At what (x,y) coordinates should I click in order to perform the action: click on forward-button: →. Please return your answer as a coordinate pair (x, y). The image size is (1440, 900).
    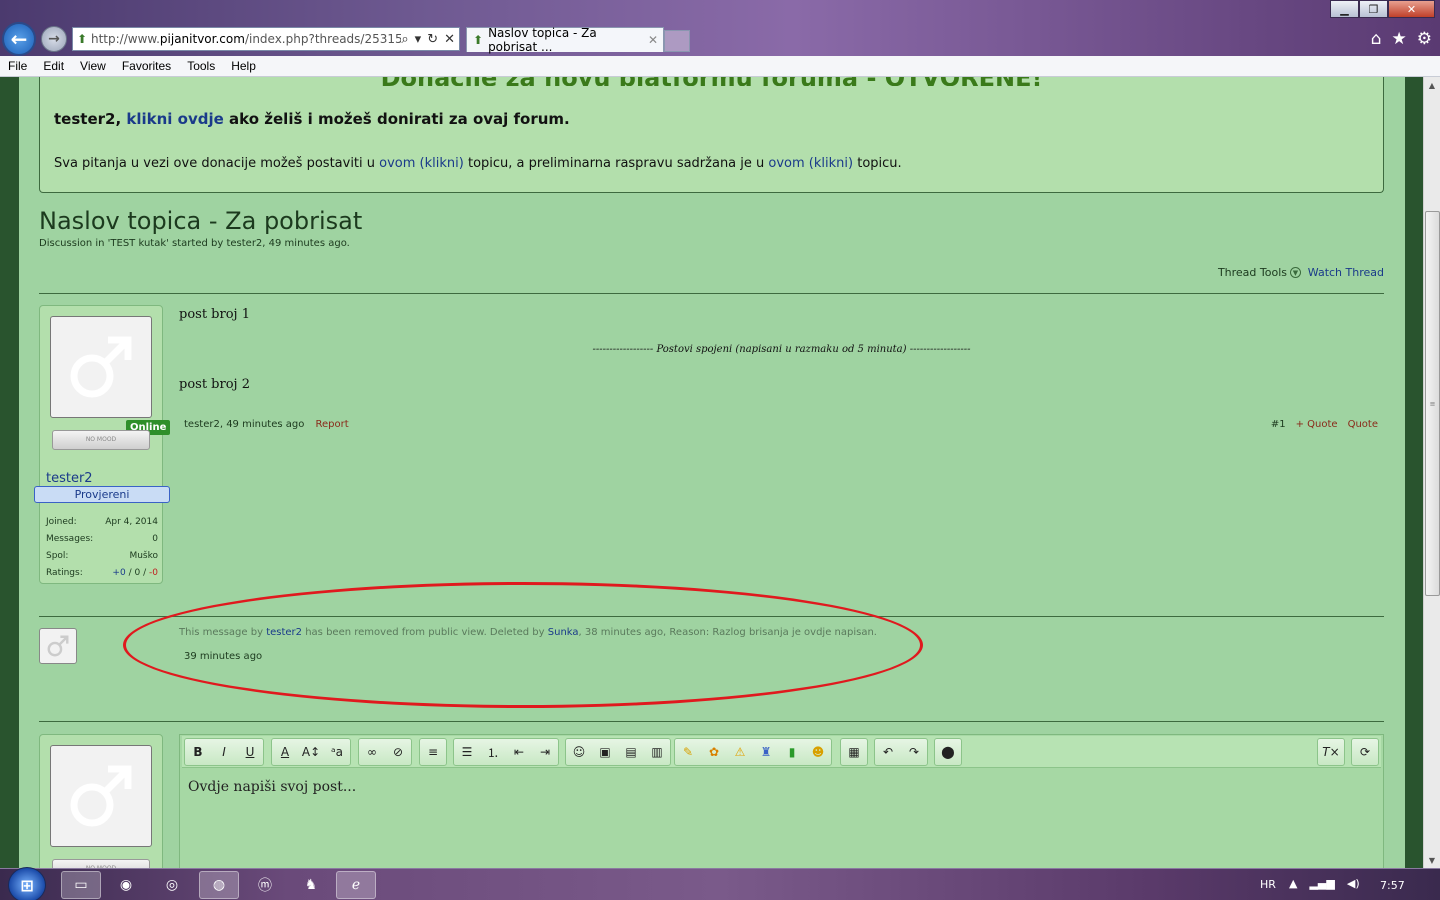
    Looking at the image, I should click on (54, 39).